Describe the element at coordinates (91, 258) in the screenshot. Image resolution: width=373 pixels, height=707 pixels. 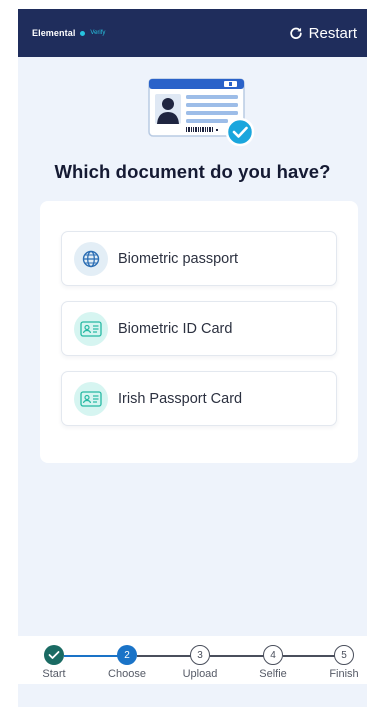
I see `globe-icon` at that location.